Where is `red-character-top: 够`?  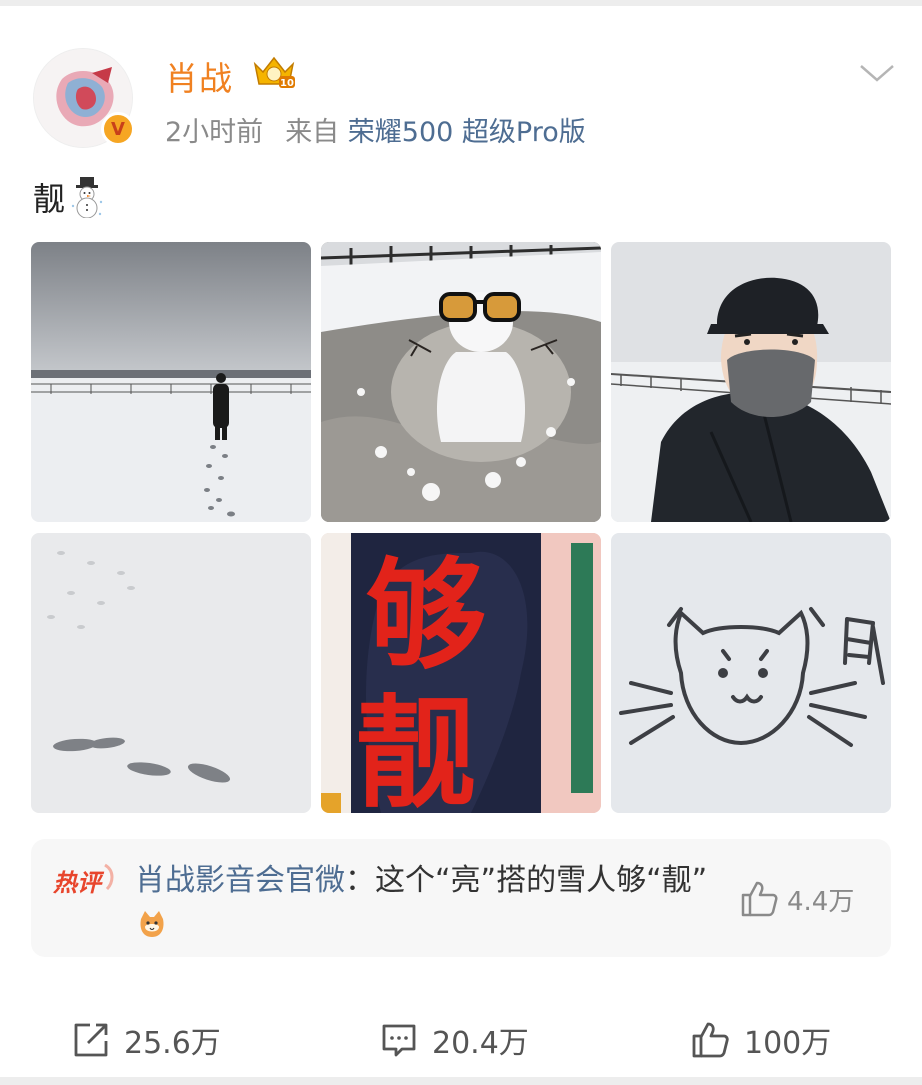
red-character-top: 够 is located at coordinates (426, 616).